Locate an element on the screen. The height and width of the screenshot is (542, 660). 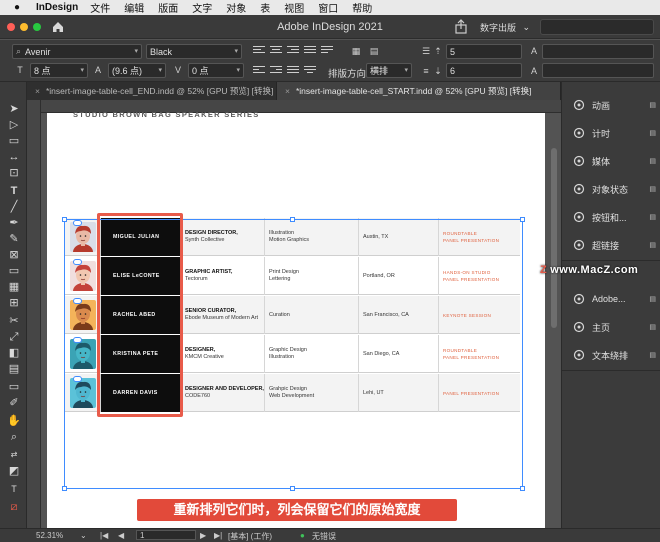
fill-stroke-icon: ◩ is located at coordinates (14, 471).